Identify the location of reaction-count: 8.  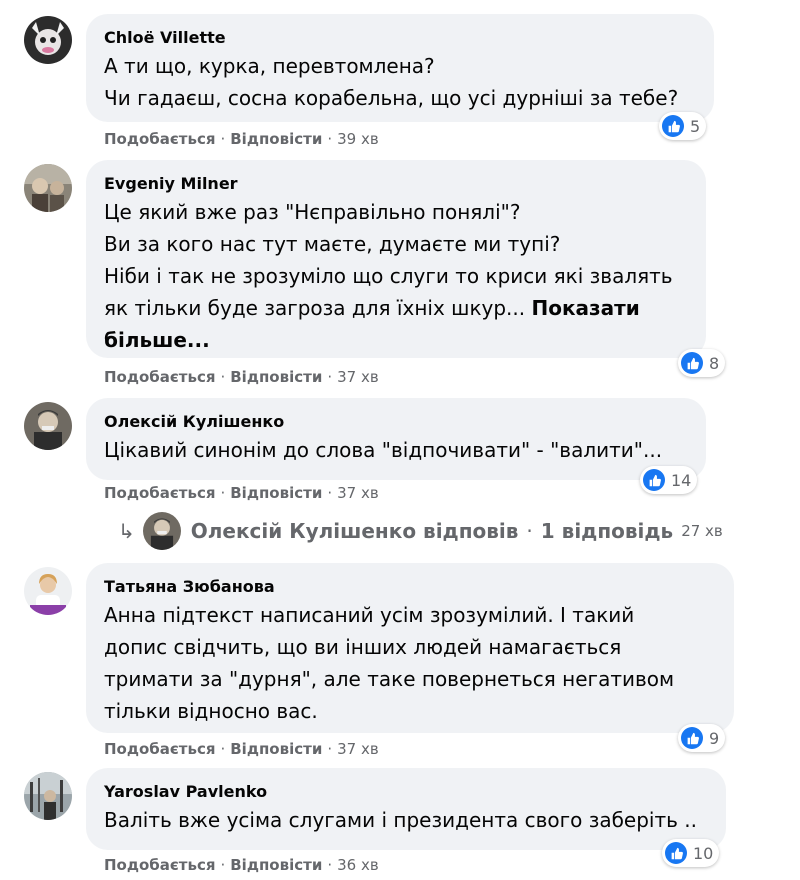
(714, 363).